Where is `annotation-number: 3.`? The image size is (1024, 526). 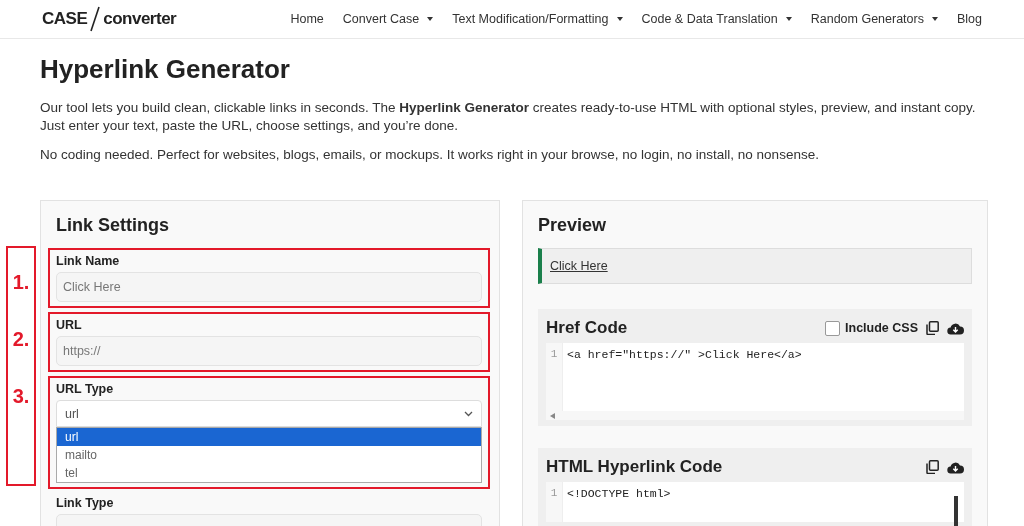
annotation-number: 3. is located at coordinates (21, 396).